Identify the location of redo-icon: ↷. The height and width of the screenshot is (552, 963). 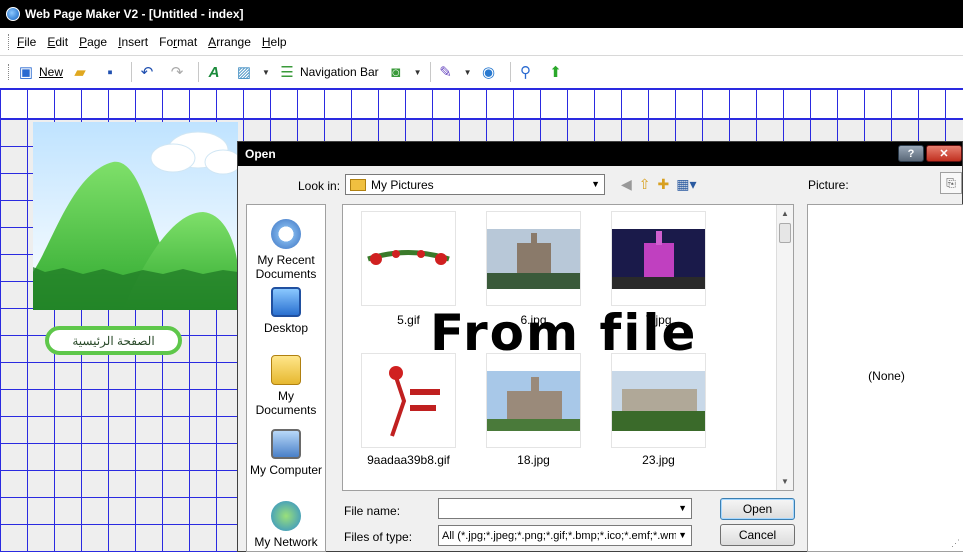
(177, 72).